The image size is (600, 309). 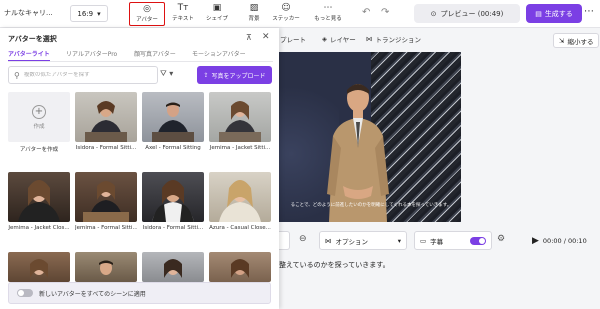 I want to click on shrink-label: 縮小する, so click(x=580, y=41).